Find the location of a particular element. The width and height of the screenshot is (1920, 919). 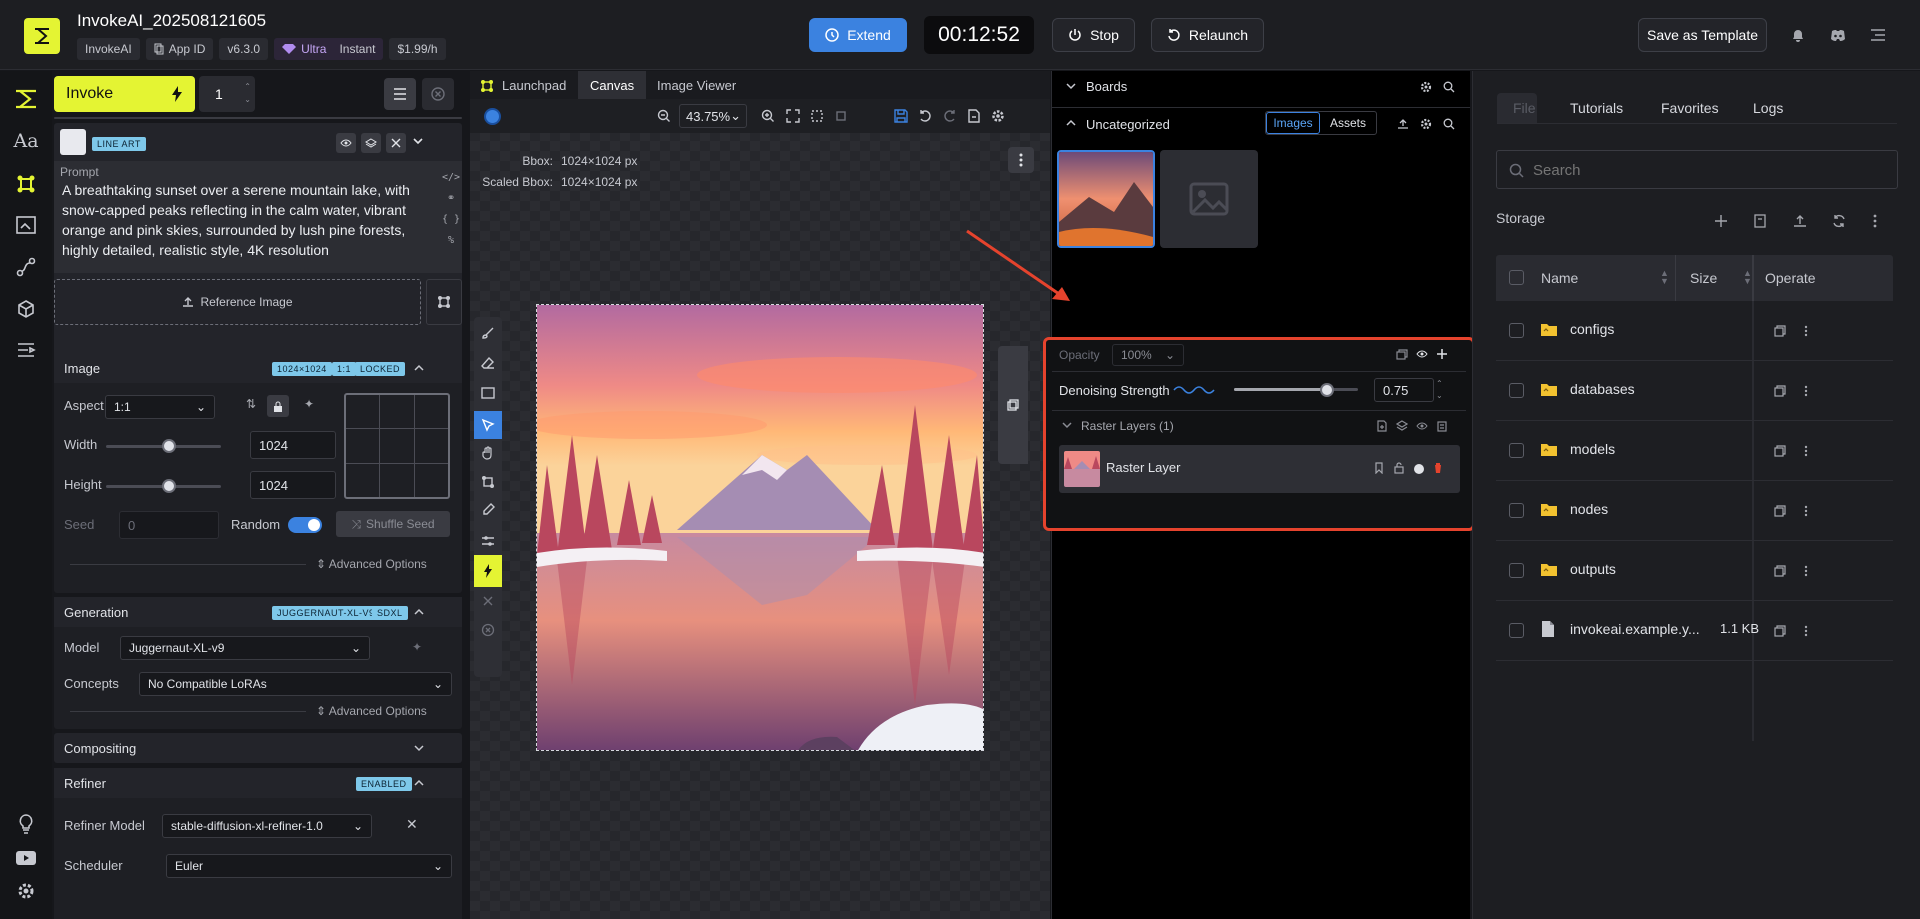

settings-gear-icon is located at coordinates (26, 891).